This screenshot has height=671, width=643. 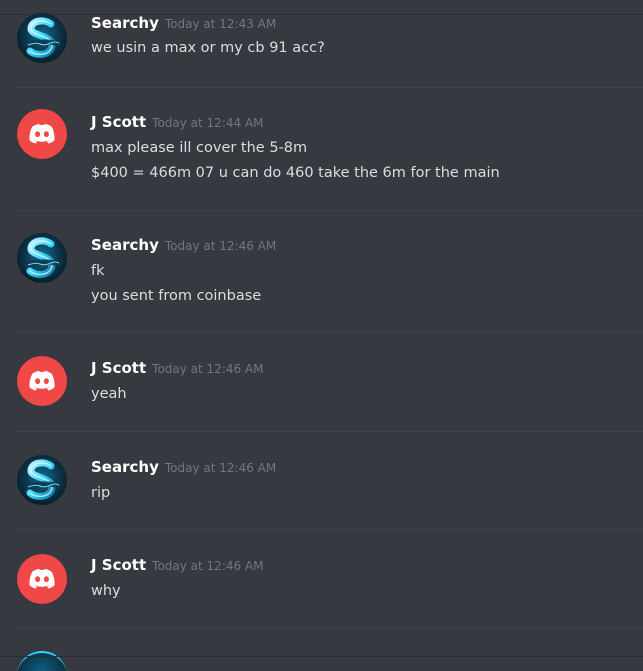 What do you see at coordinates (321, 656) in the screenshot?
I see `channel-bottom-border` at bounding box center [321, 656].